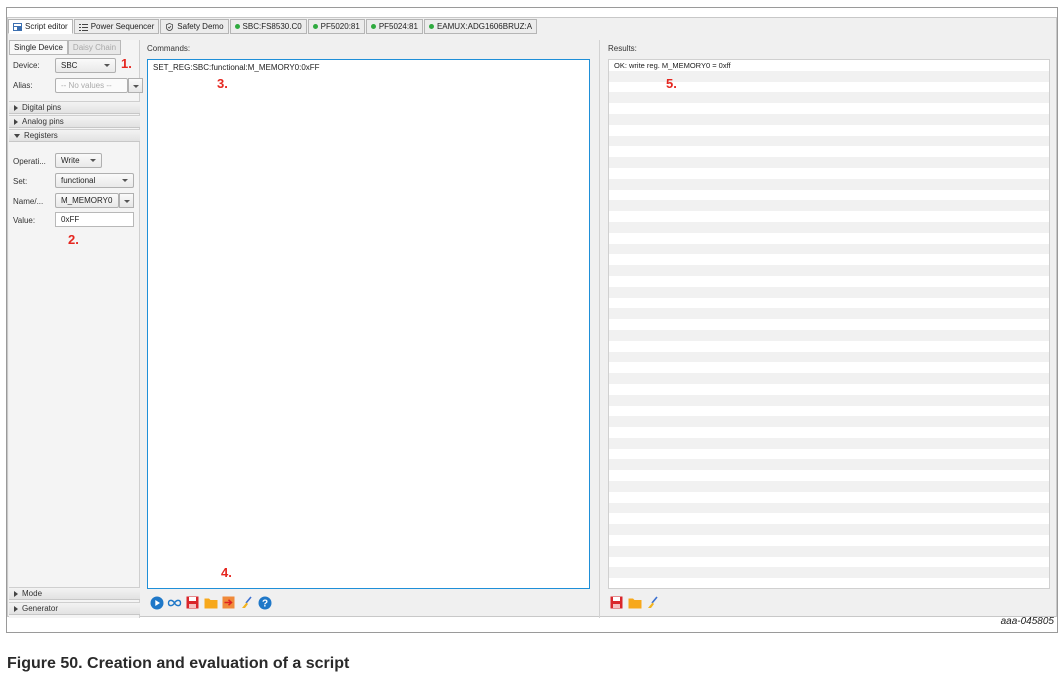 The width and height of the screenshot is (1064, 682). I want to click on tab-safety-demo: Safety Demo, so click(194, 26).